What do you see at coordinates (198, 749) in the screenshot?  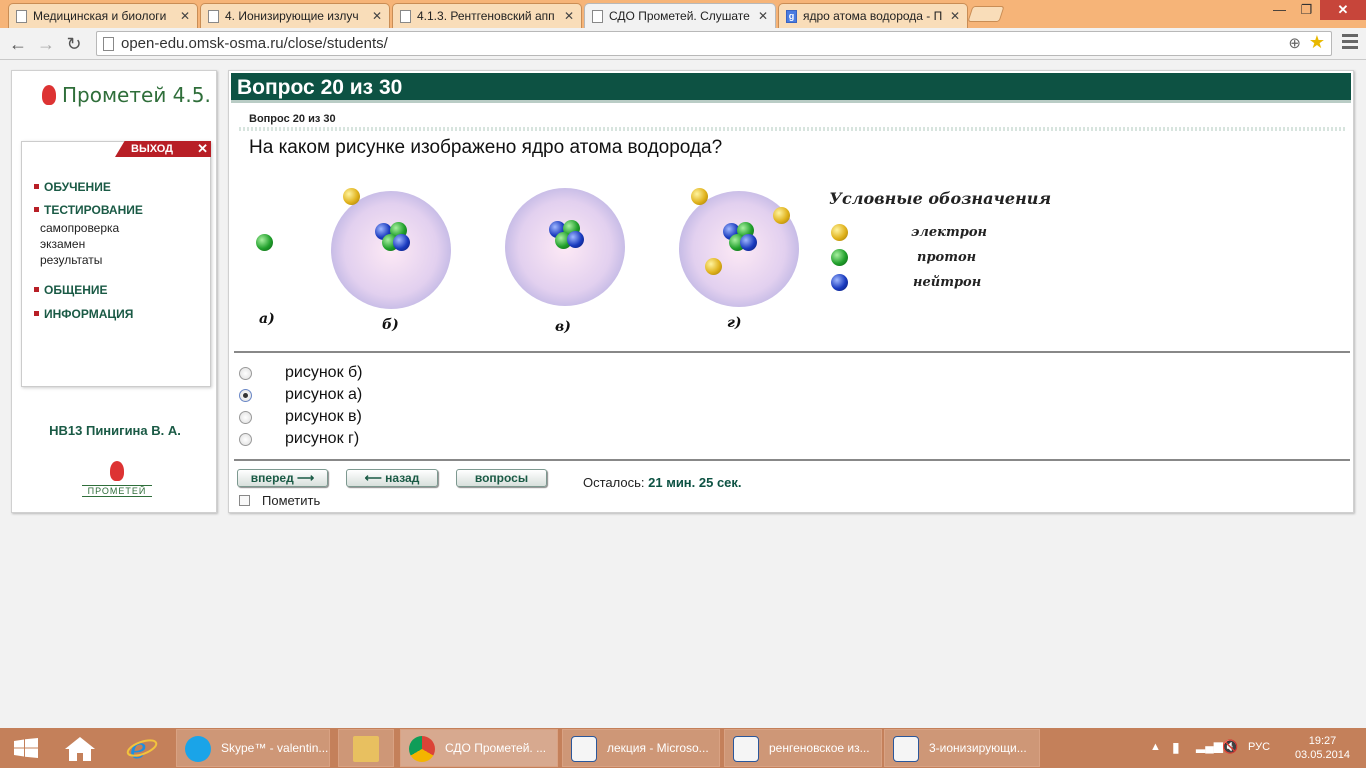 I see `skype-icon` at bounding box center [198, 749].